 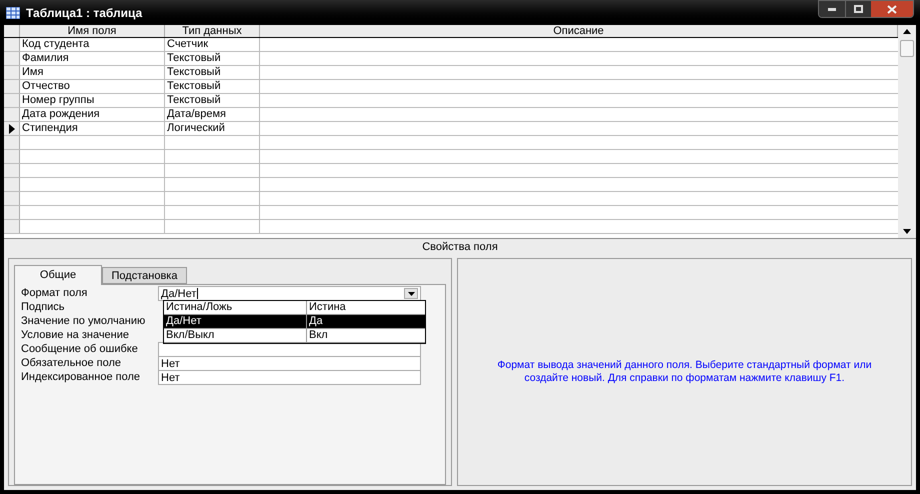 I want to click on caret-icon, so click(x=411, y=294).